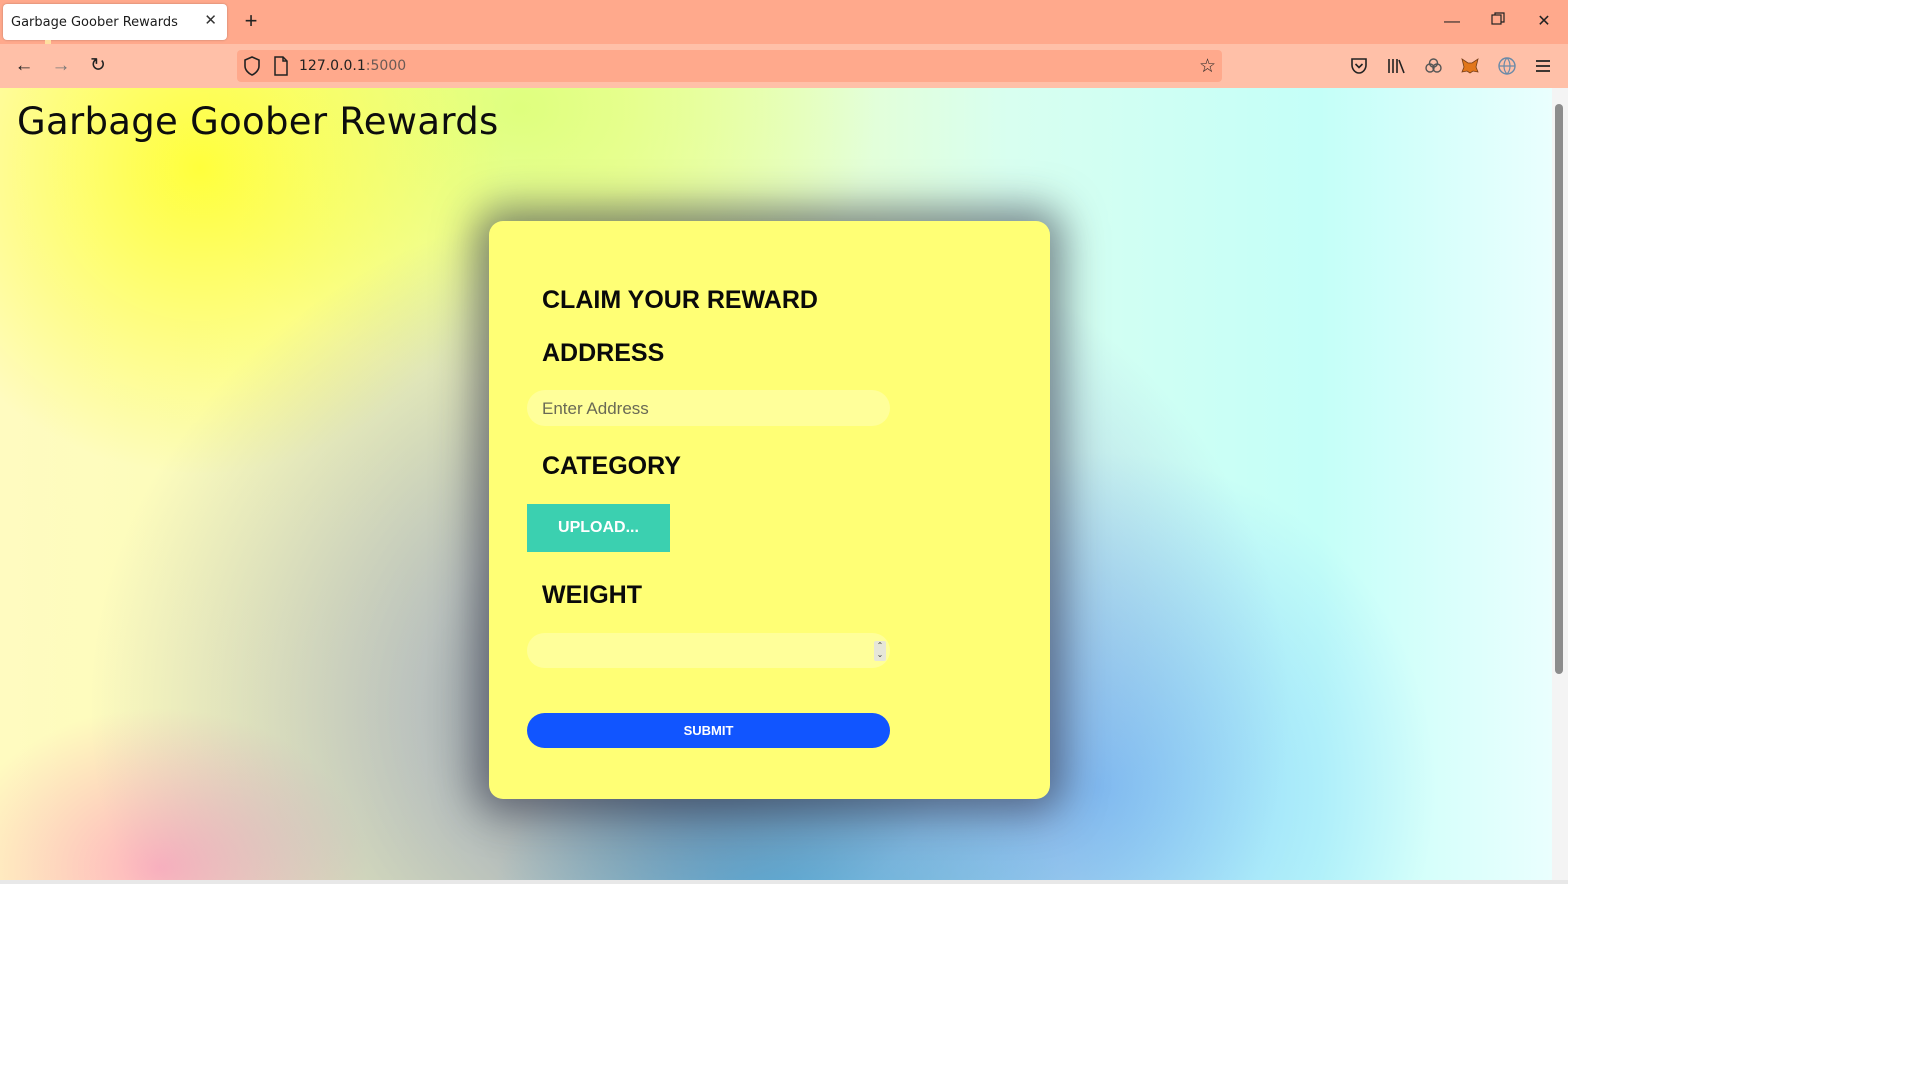 The width and height of the screenshot is (1920, 1080). What do you see at coordinates (94, 22) in the screenshot?
I see `tab-title: Garbage Goober Rewards` at bounding box center [94, 22].